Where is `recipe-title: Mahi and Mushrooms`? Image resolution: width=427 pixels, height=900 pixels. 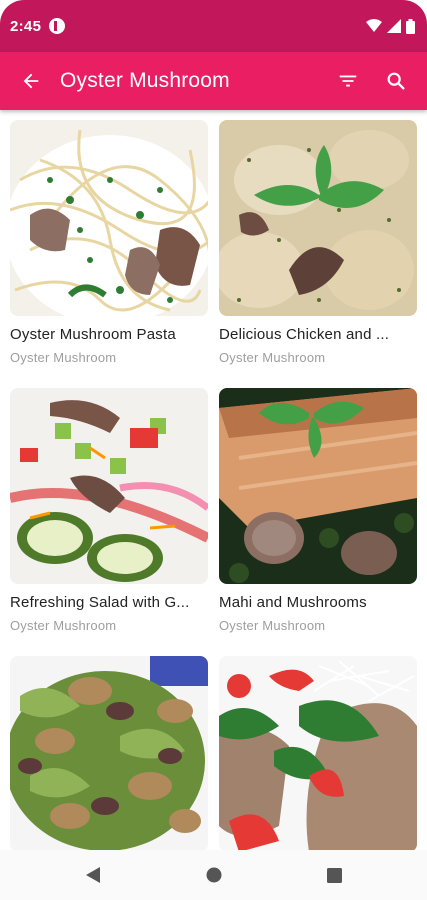 recipe-title: Mahi and Mushrooms is located at coordinates (293, 602).